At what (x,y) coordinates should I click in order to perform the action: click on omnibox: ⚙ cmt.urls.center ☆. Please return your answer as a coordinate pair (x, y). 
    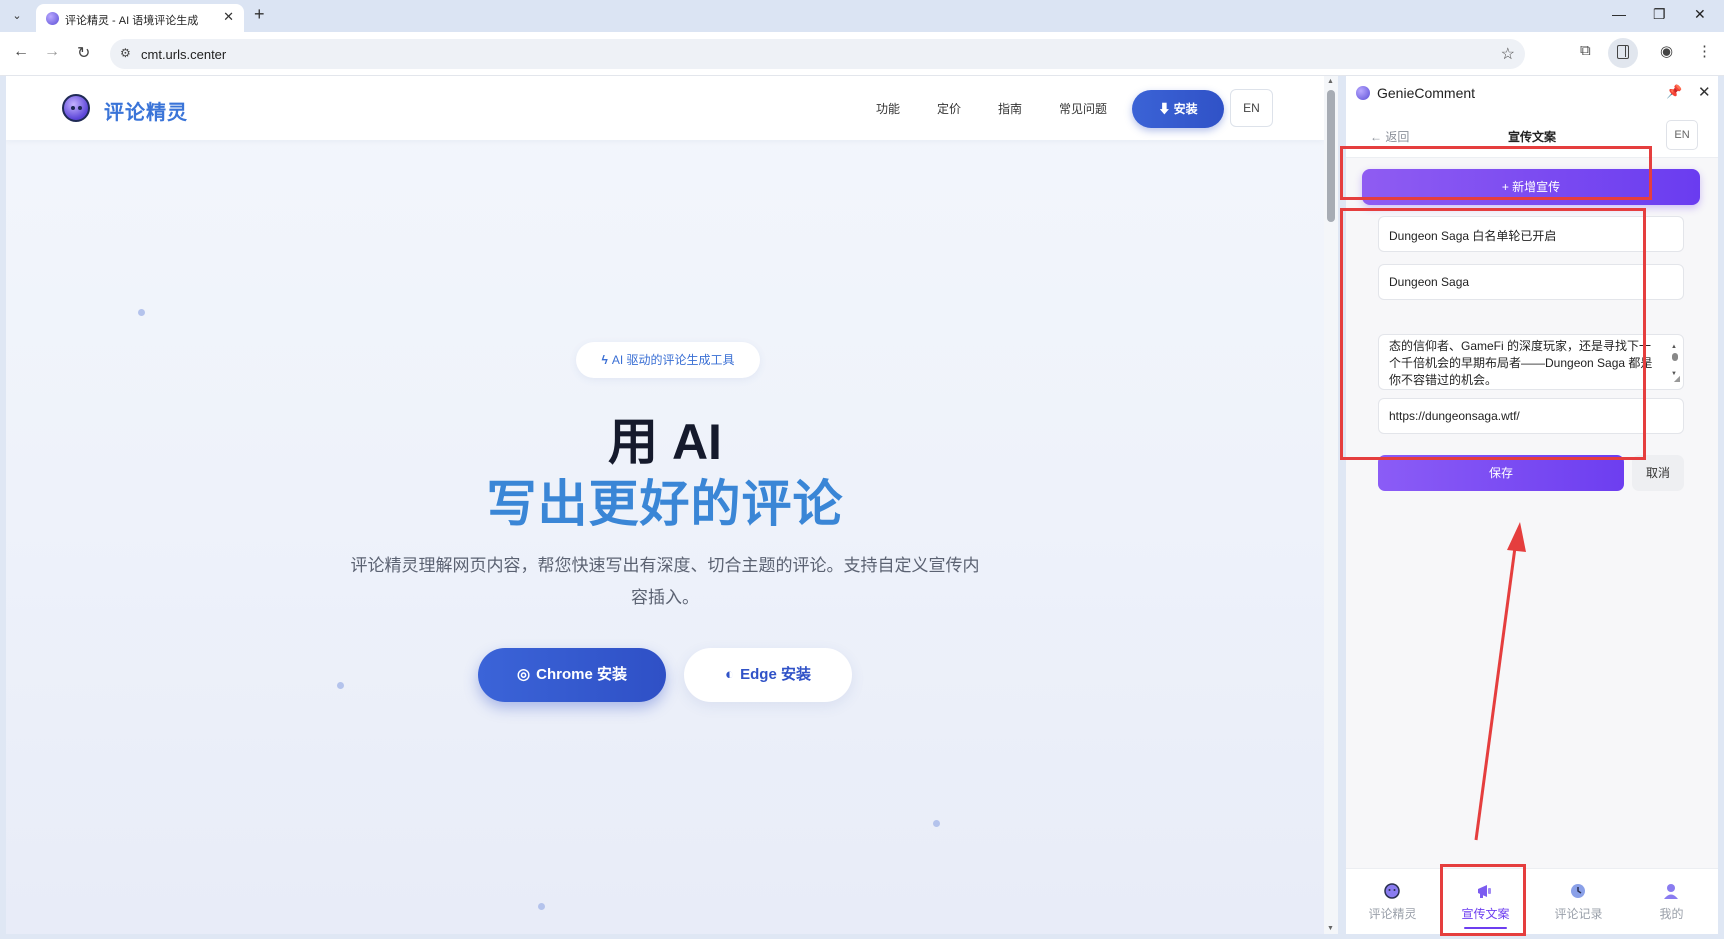
    Looking at the image, I should click on (817, 54).